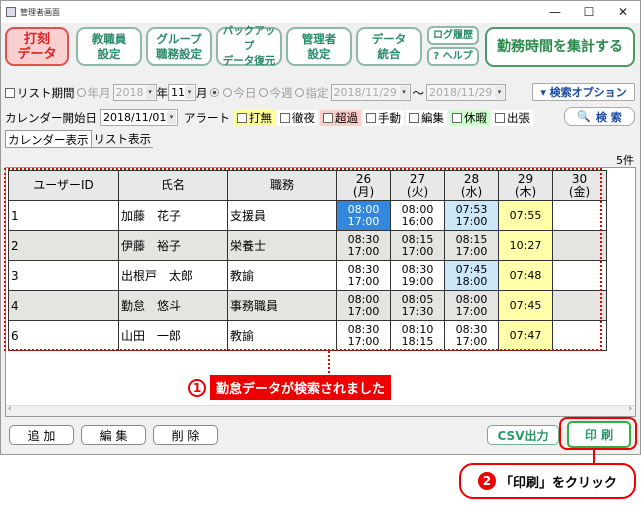  What do you see at coordinates (11, 12) in the screenshot?
I see `app-icon` at bounding box center [11, 12].